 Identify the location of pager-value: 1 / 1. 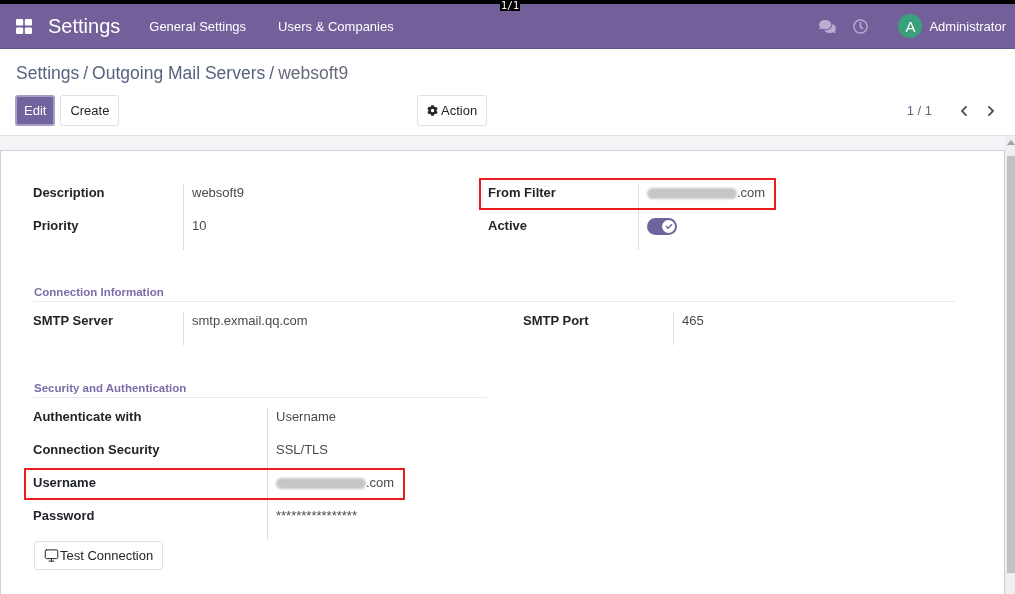
(919, 110).